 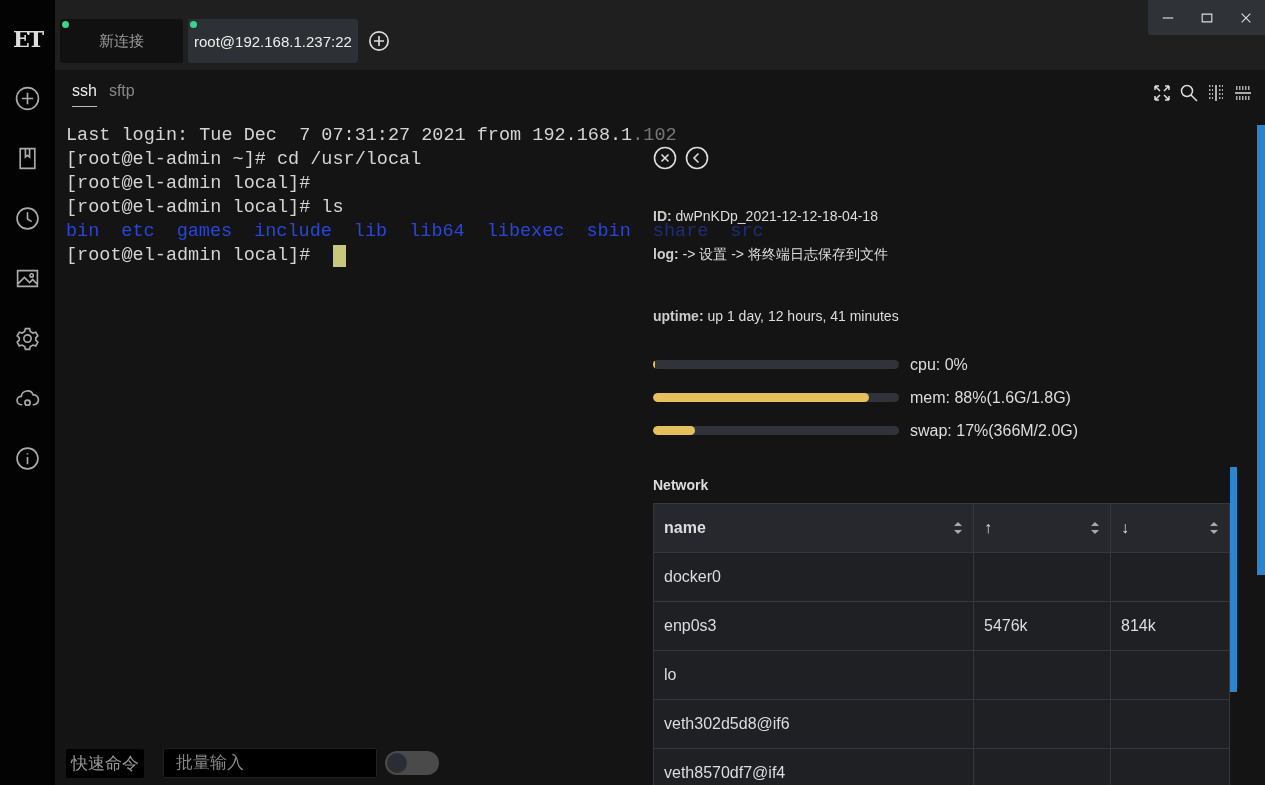 What do you see at coordinates (1169, 528) in the screenshot?
I see `column-header: ↓` at bounding box center [1169, 528].